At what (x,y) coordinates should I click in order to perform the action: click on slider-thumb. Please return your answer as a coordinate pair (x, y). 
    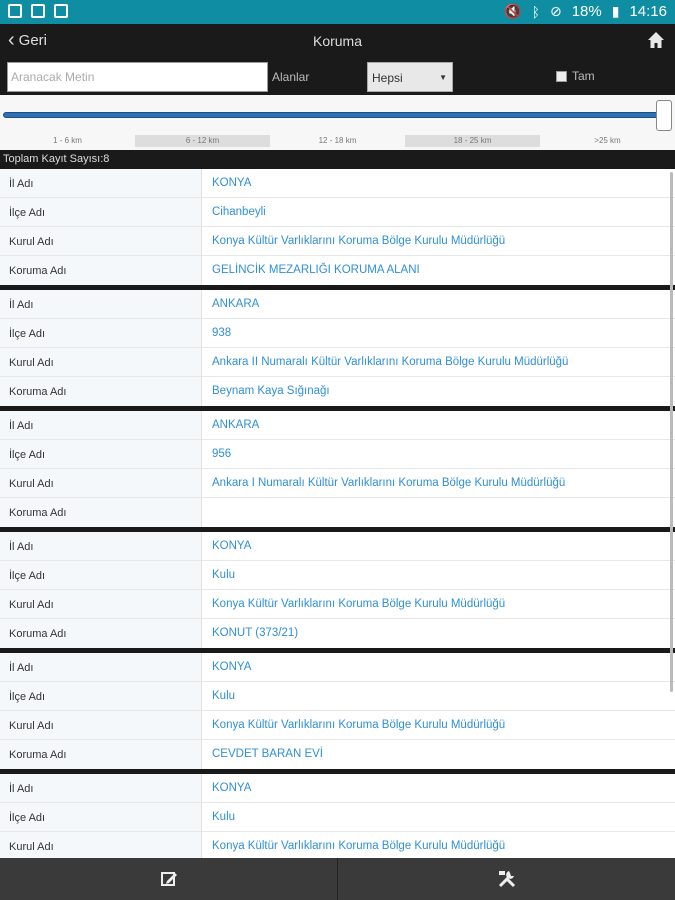
    Looking at the image, I should click on (664, 115).